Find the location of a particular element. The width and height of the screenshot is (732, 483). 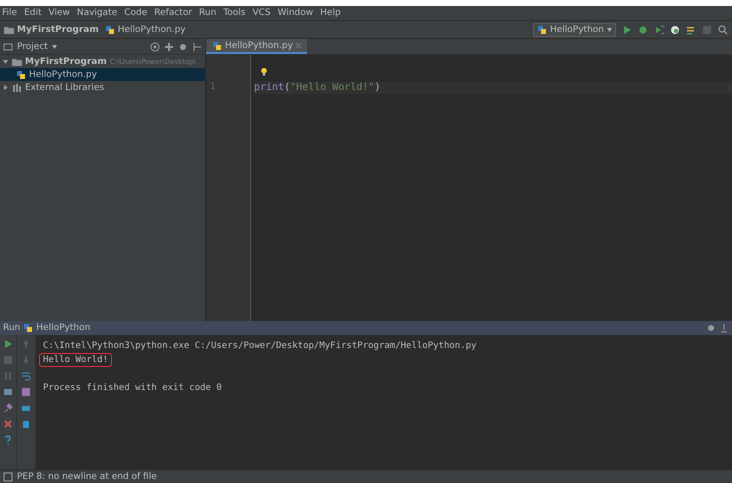

lightbulb-icon is located at coordinates (264, 71).